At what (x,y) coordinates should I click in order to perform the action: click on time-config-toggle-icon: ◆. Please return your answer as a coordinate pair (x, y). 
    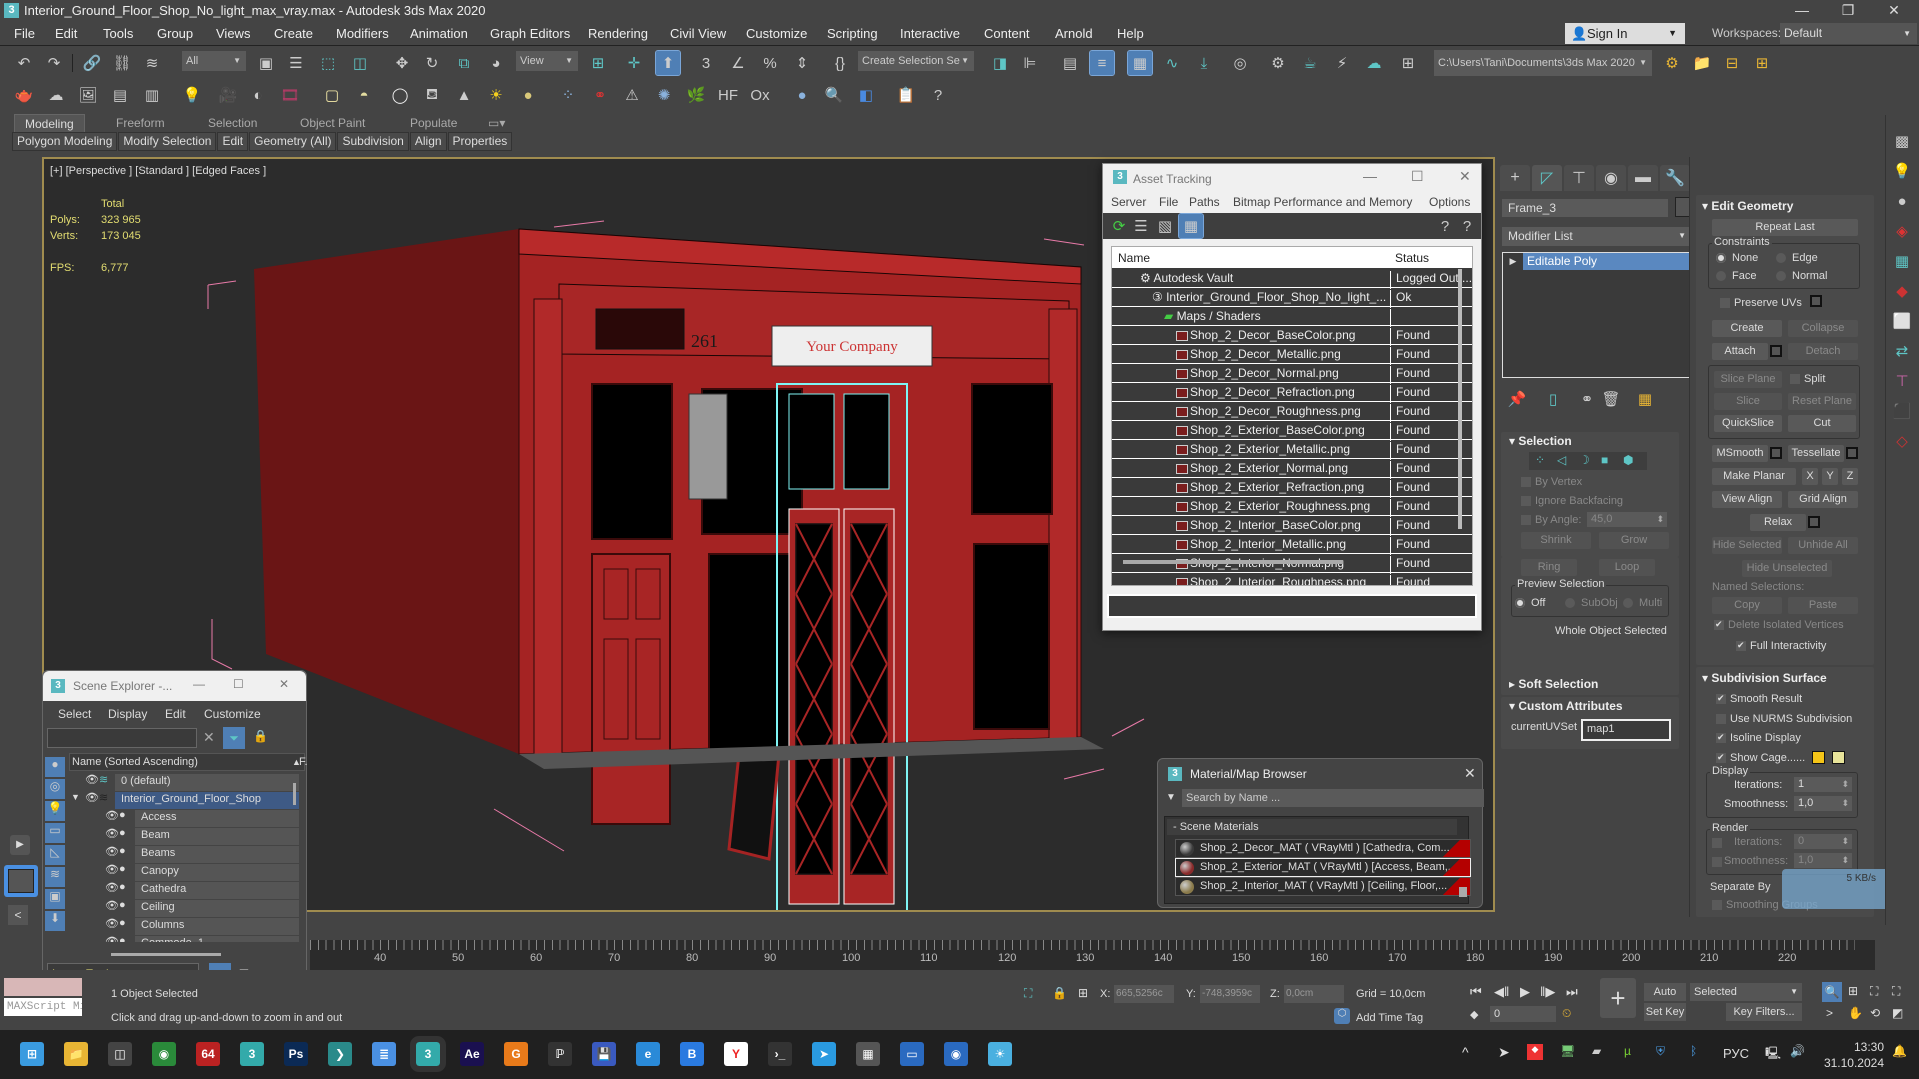
    Looking at the image, I should click on (1474, 1014).